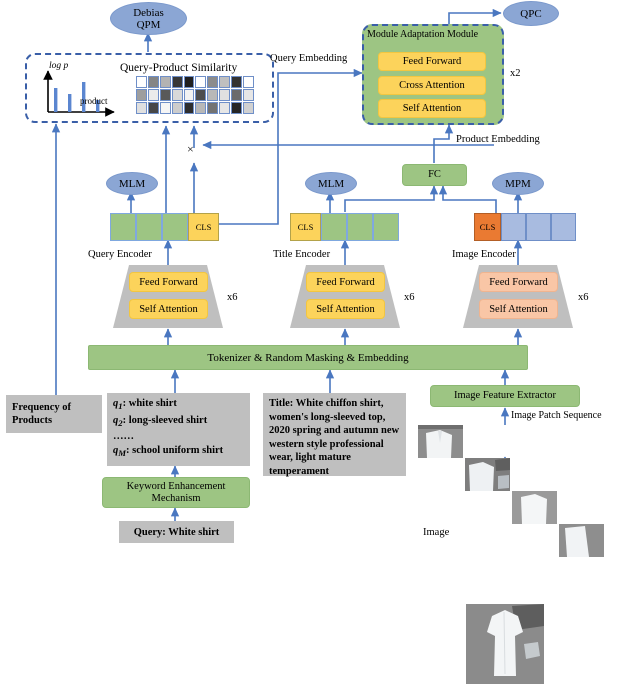  I want to click on query-list-item: qM: school uniform shirt, so click(178, 452).